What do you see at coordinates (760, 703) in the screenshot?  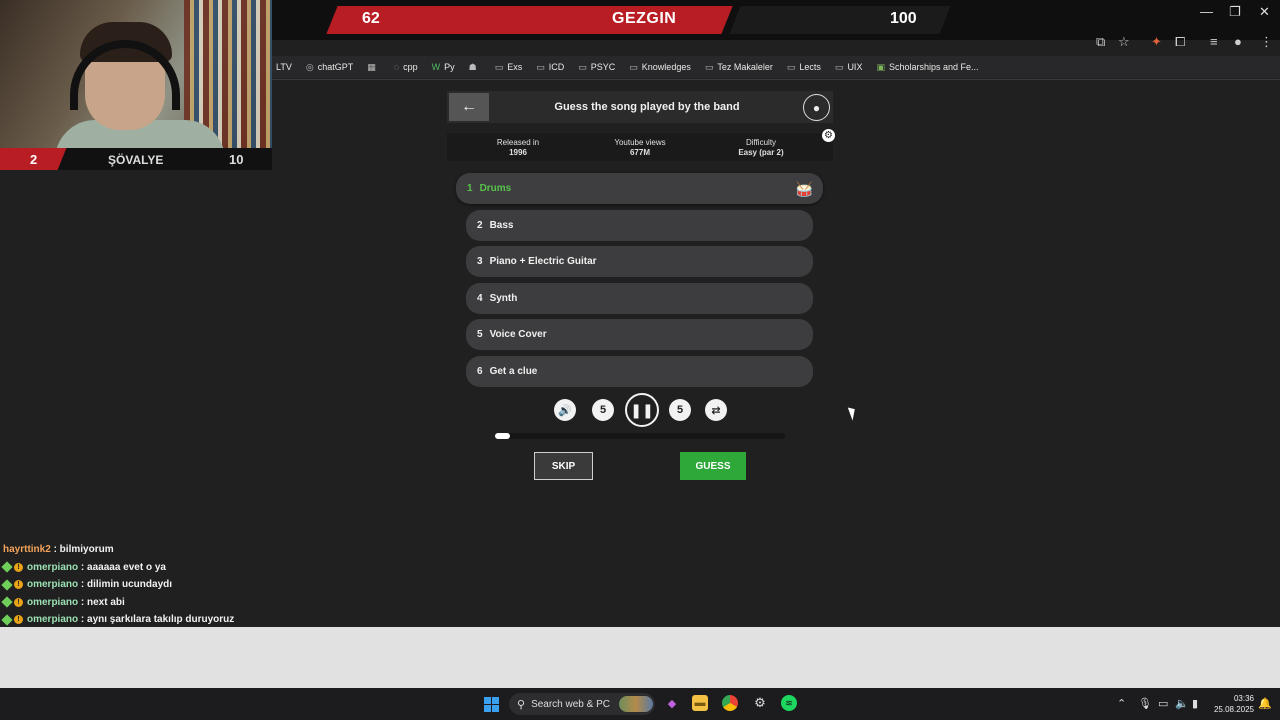 I see `steam-icon: ⚙` at bounding box center [760, 703].